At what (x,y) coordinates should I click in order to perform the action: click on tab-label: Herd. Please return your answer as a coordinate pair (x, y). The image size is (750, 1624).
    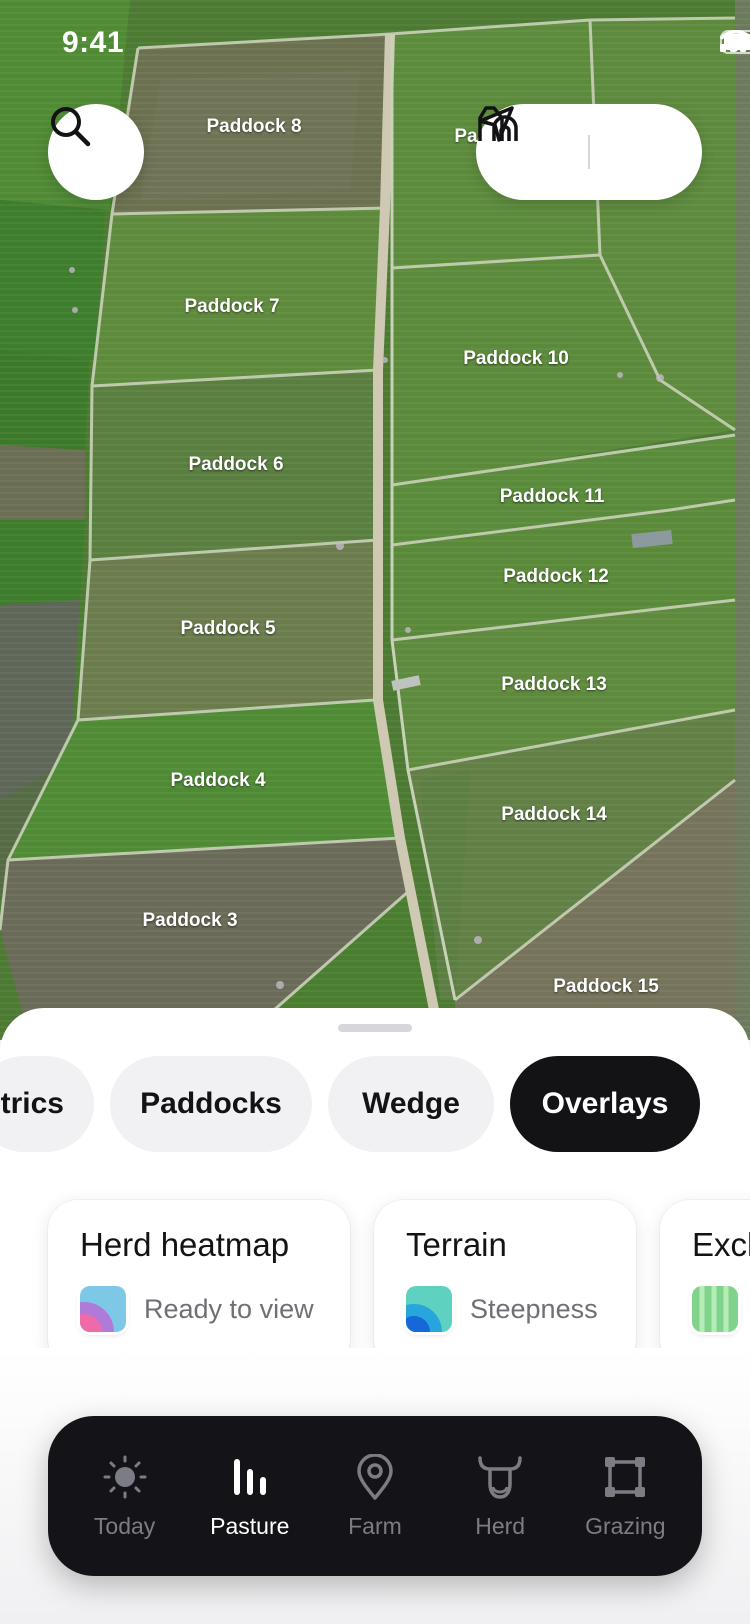
    Looking at the image, I should click on (500, 1525).